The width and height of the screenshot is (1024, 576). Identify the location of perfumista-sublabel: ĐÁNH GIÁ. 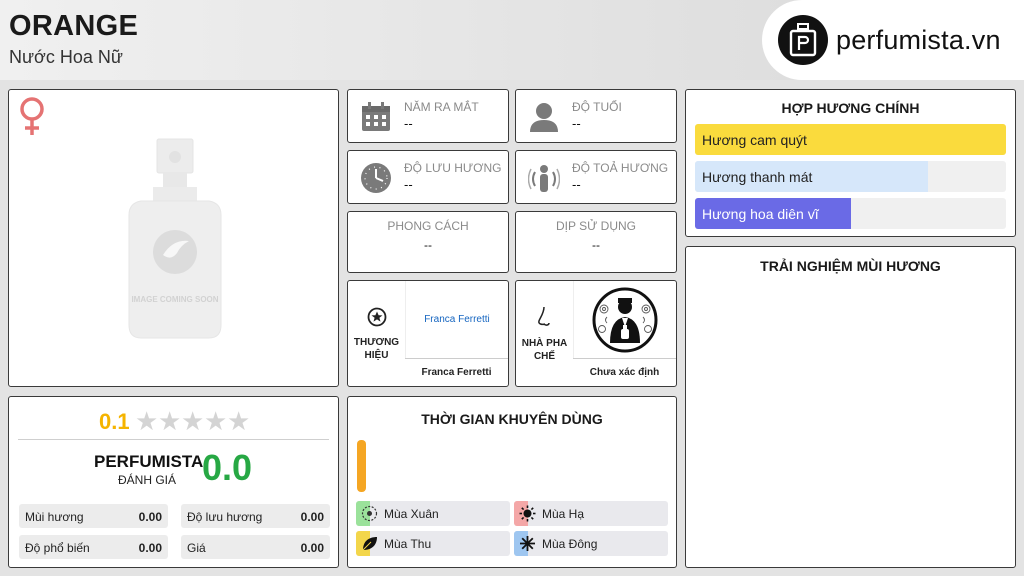
(147, 480).